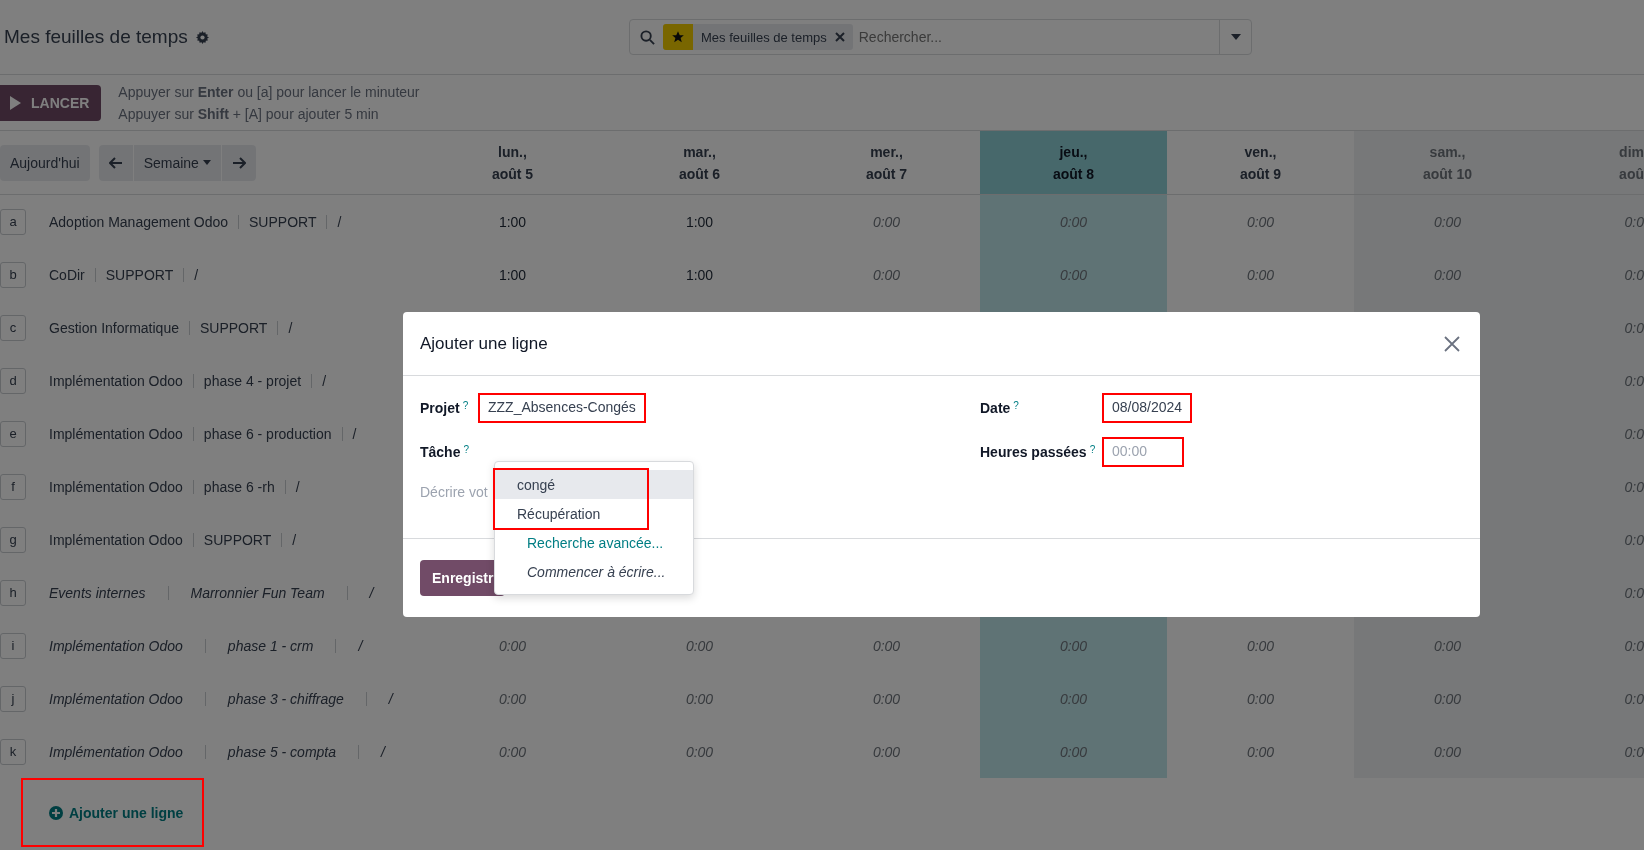 This screenshot has height=850, width=1644. What do you see at coordinates (764, 37) in the screenshot?
I see `facet-label: Mes feuilles de temps` at bounding box center [764, 37].